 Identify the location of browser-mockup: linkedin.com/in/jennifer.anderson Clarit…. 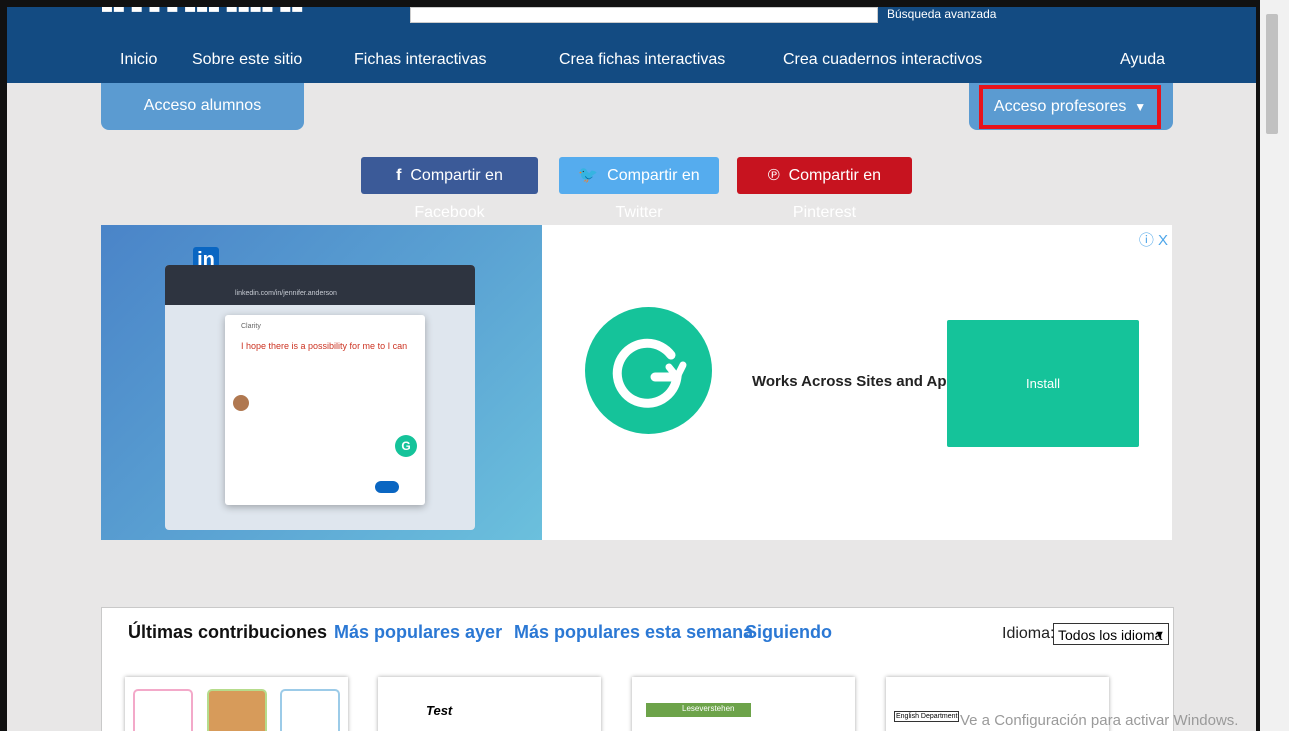
(320, 397).